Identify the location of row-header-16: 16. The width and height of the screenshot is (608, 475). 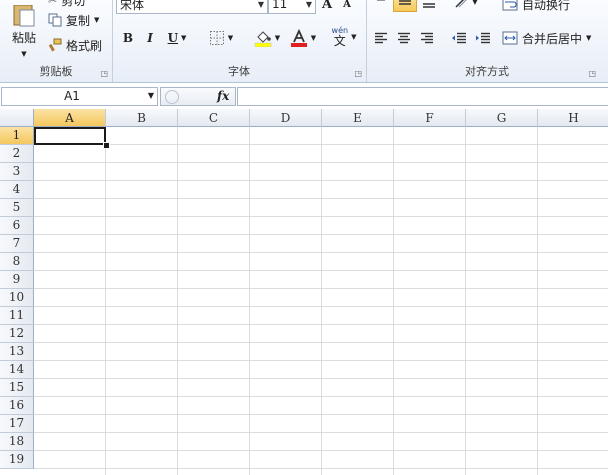
(17, 406).